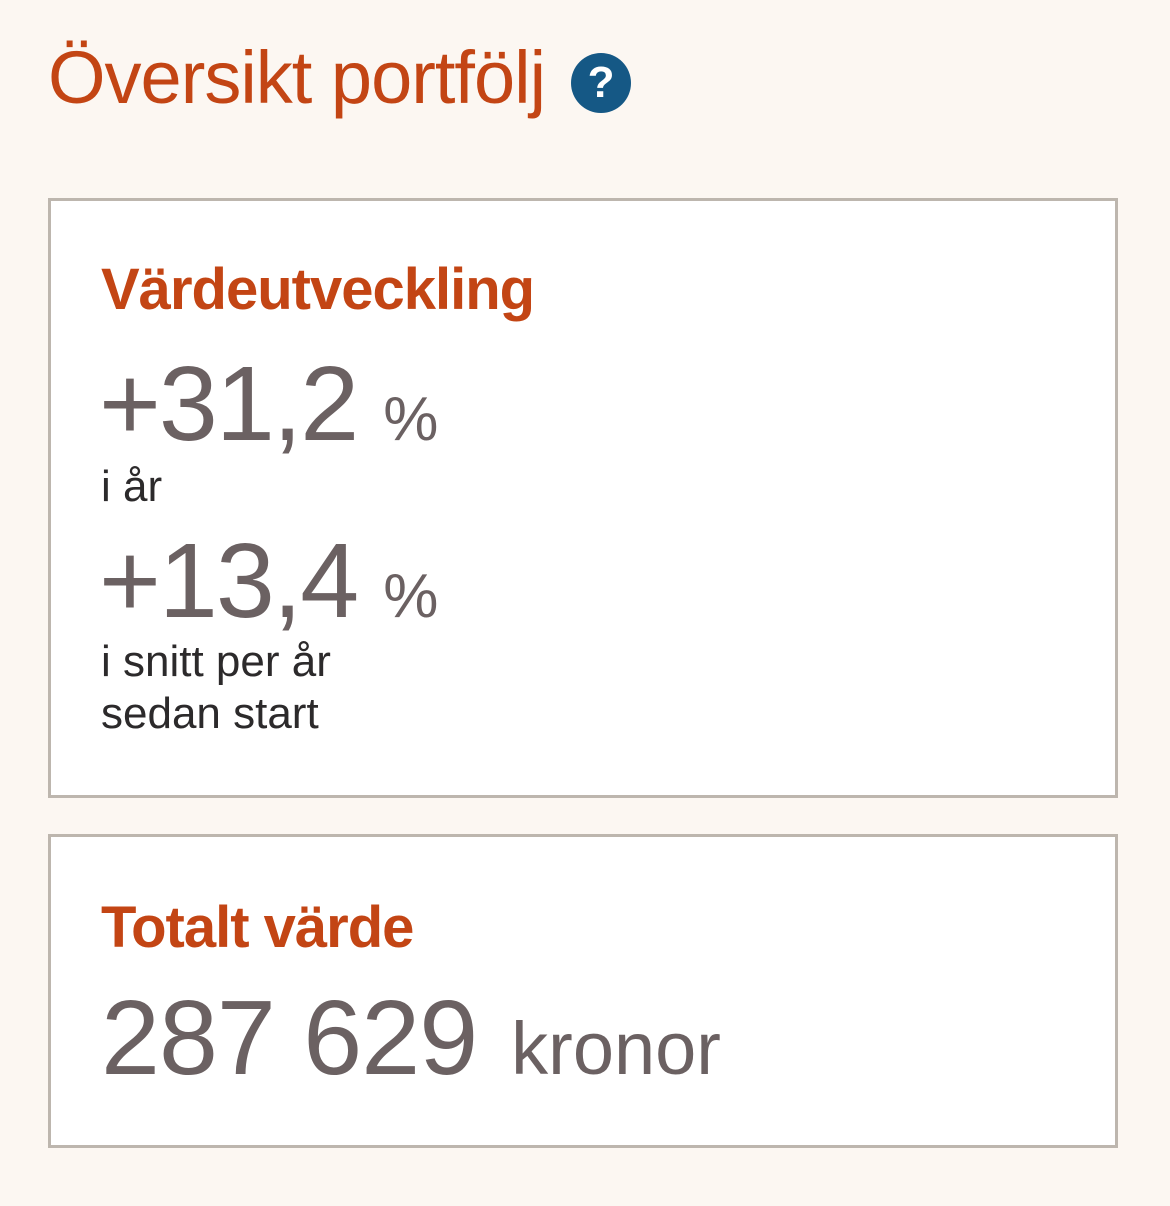 This screenshot has width=1170, height=1206. Describe the element at coordinates (216, 661) in the screenshot. I see `average-return-caption-line1: i snitt per år` at that location.